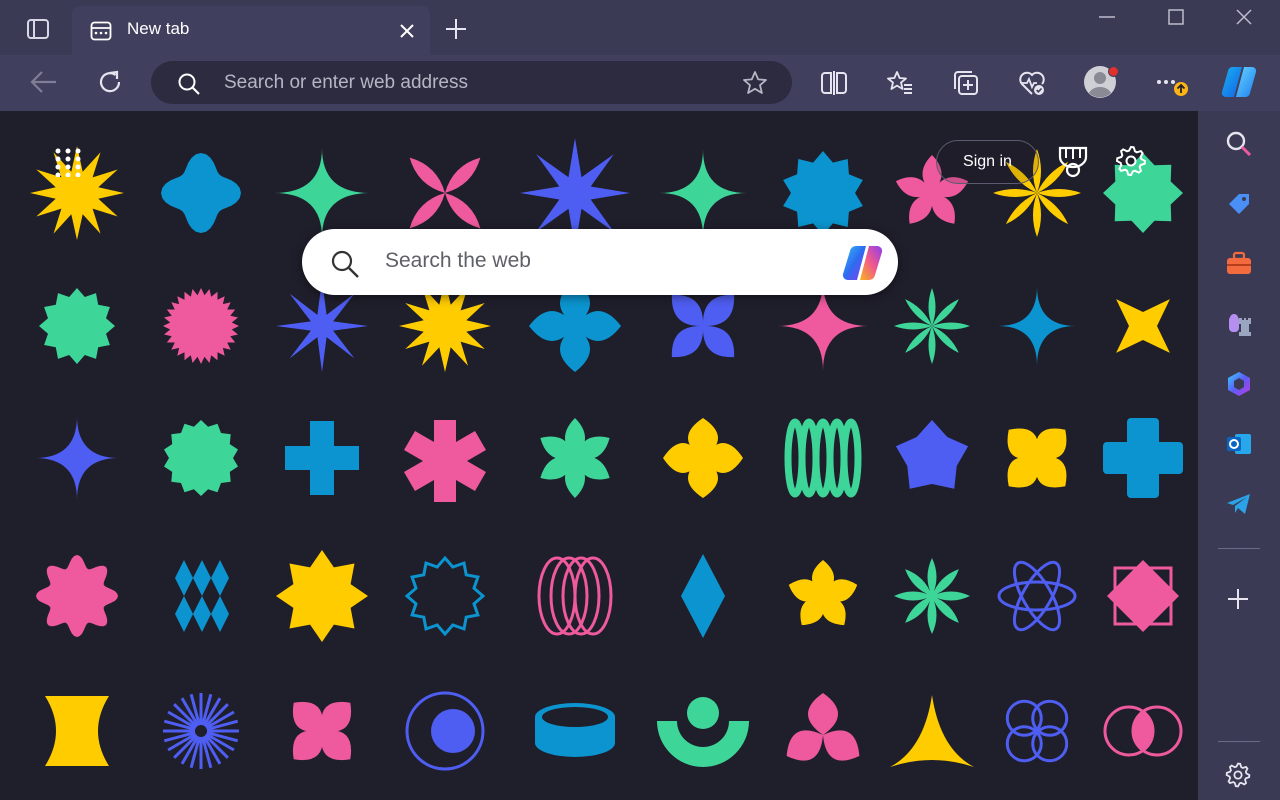  What do you see at coordinates (445, 193) in the screenshot?
I see `petal-cross-shape` at bounding box center [445, 193].